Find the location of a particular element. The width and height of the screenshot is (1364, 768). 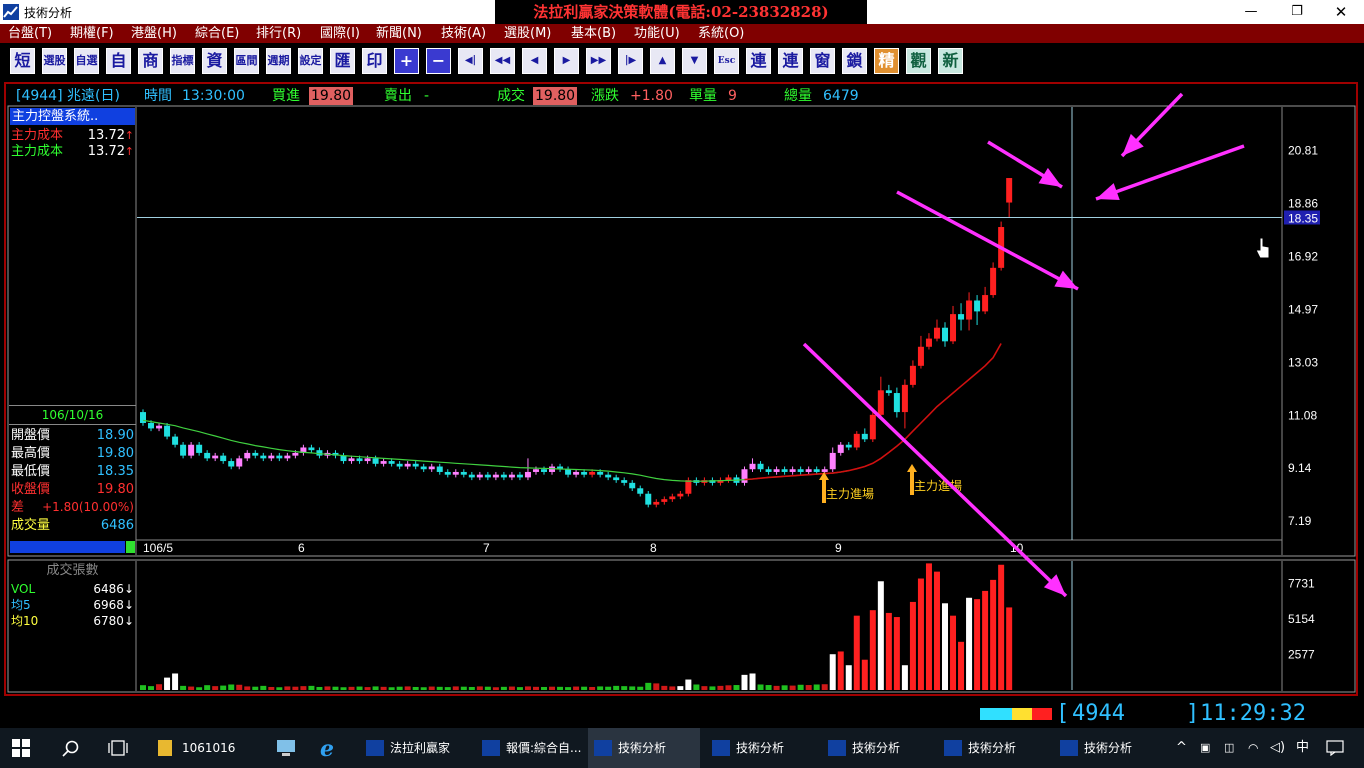

computer-icon is located at coordinates (286, 748).